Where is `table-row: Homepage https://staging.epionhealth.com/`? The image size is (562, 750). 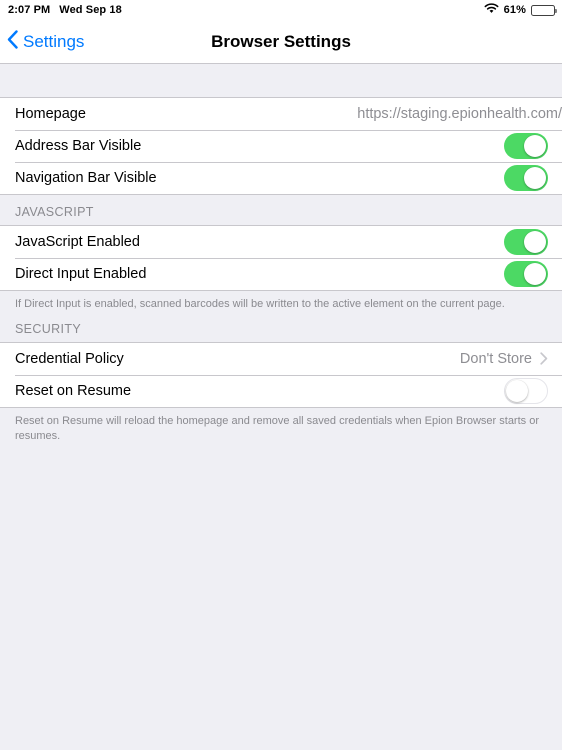
table-row: Homepage https://staging.epionhealth.com/ is located at coordinates (281, 114).